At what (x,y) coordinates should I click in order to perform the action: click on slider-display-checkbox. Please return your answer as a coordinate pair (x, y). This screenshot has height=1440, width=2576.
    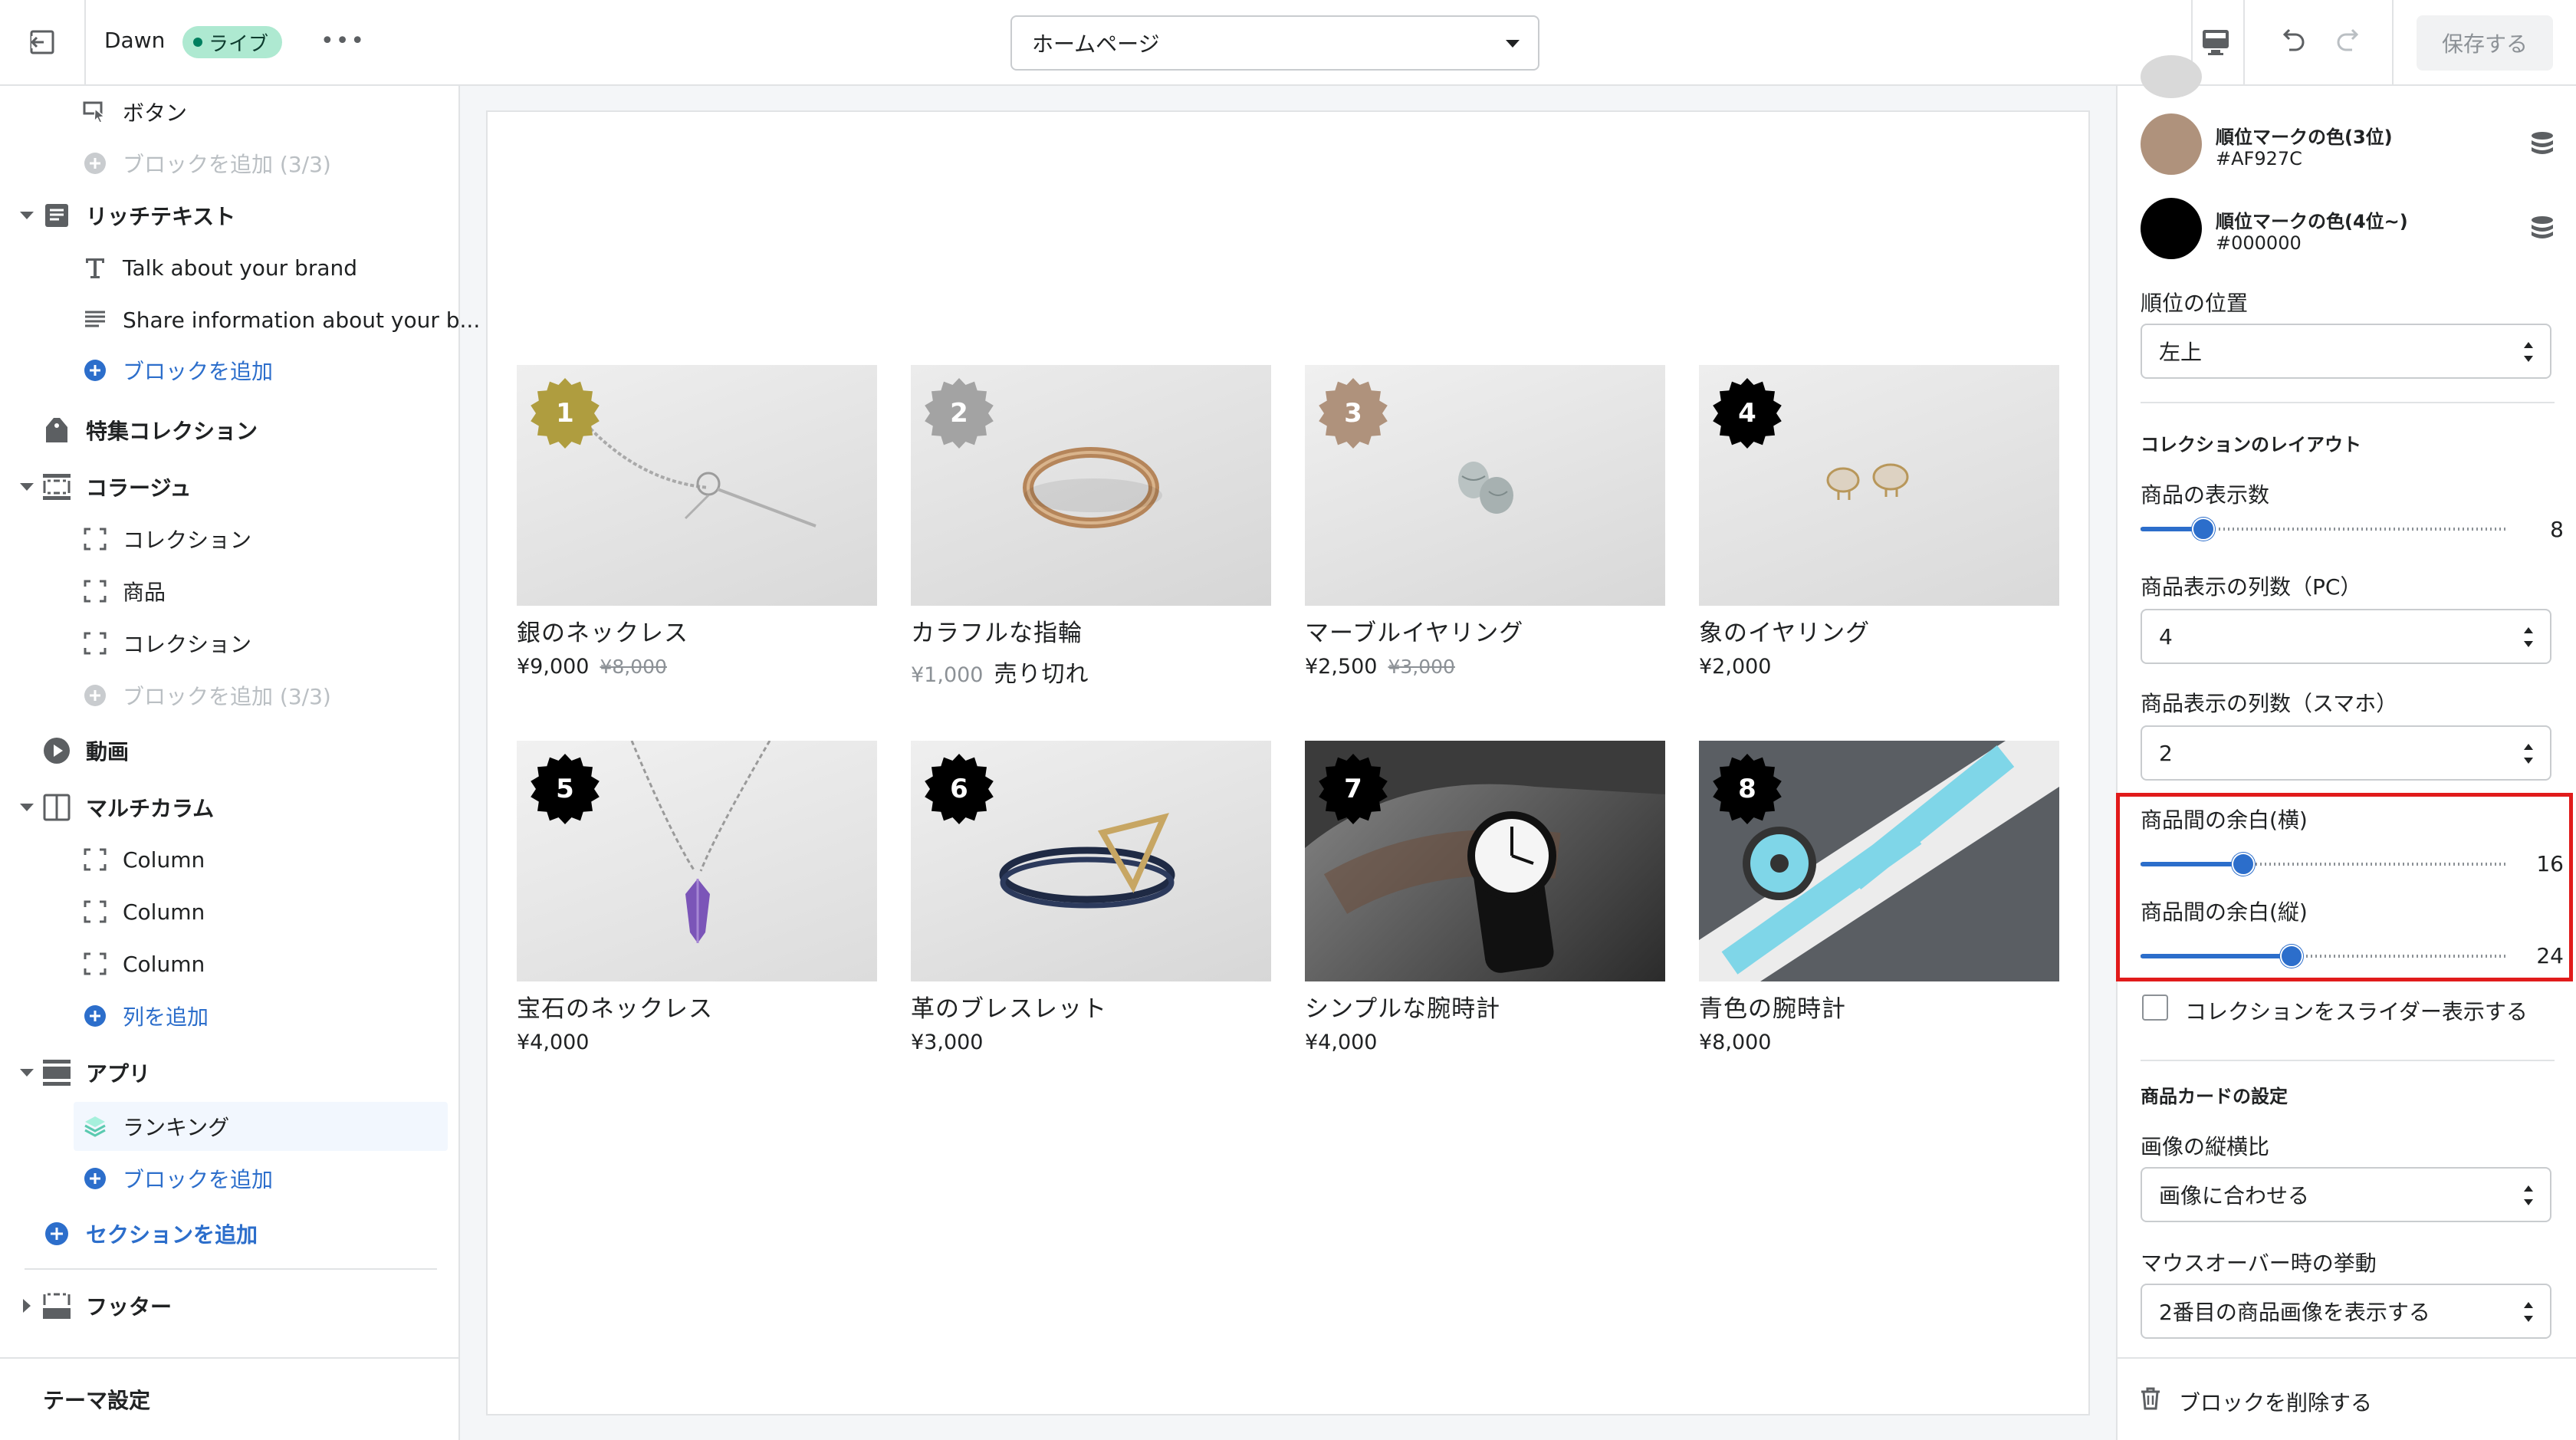
    Looking at the image, I should click on (2155, 1008).